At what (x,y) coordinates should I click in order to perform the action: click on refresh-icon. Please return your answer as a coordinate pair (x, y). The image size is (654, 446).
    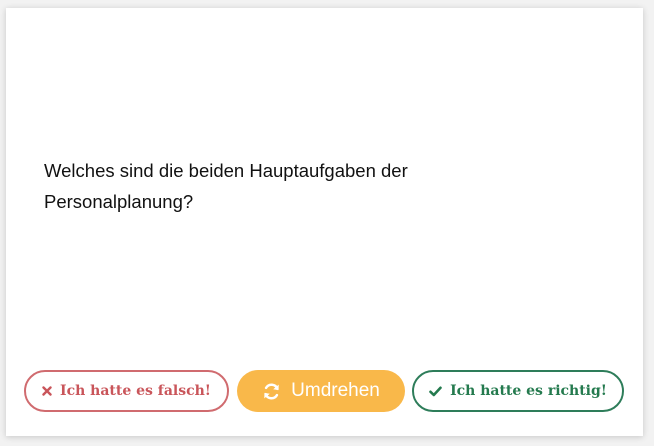
    Looking at the image, I should click on (271, 391).